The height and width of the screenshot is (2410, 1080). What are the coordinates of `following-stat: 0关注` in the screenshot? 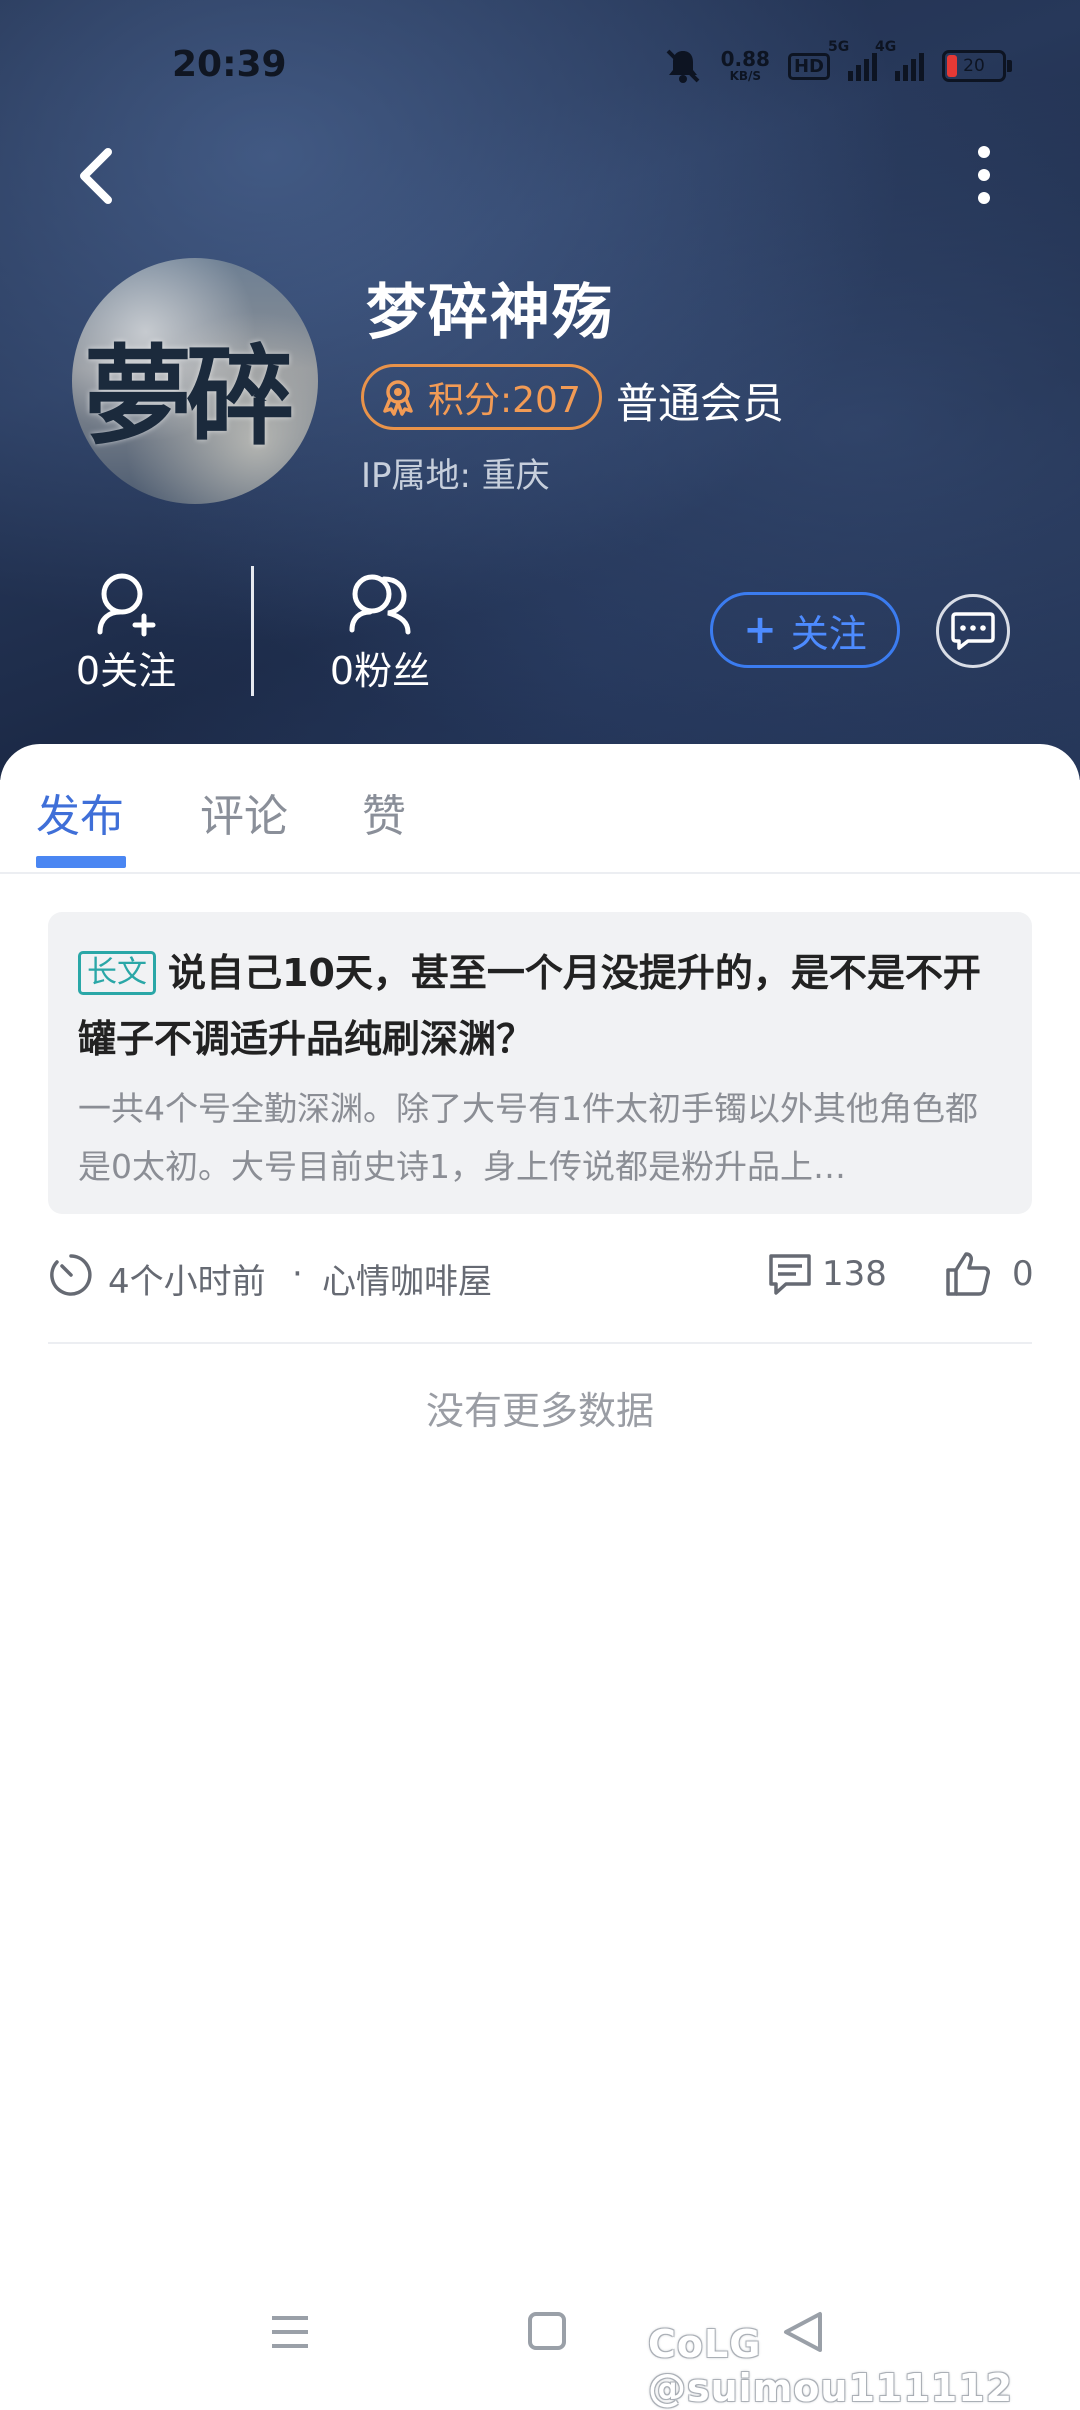 It's located at (126, 630).